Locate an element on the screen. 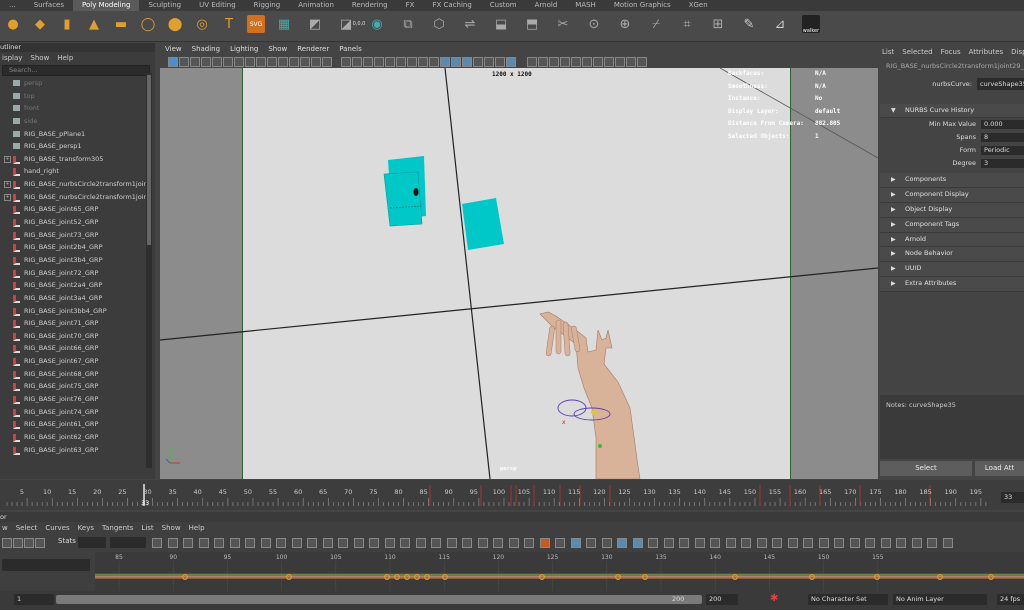 Image resolution: width=1024 pixels, height=610 pixels. extrude-icon: ⬓ is located at coordinates (501, 24).